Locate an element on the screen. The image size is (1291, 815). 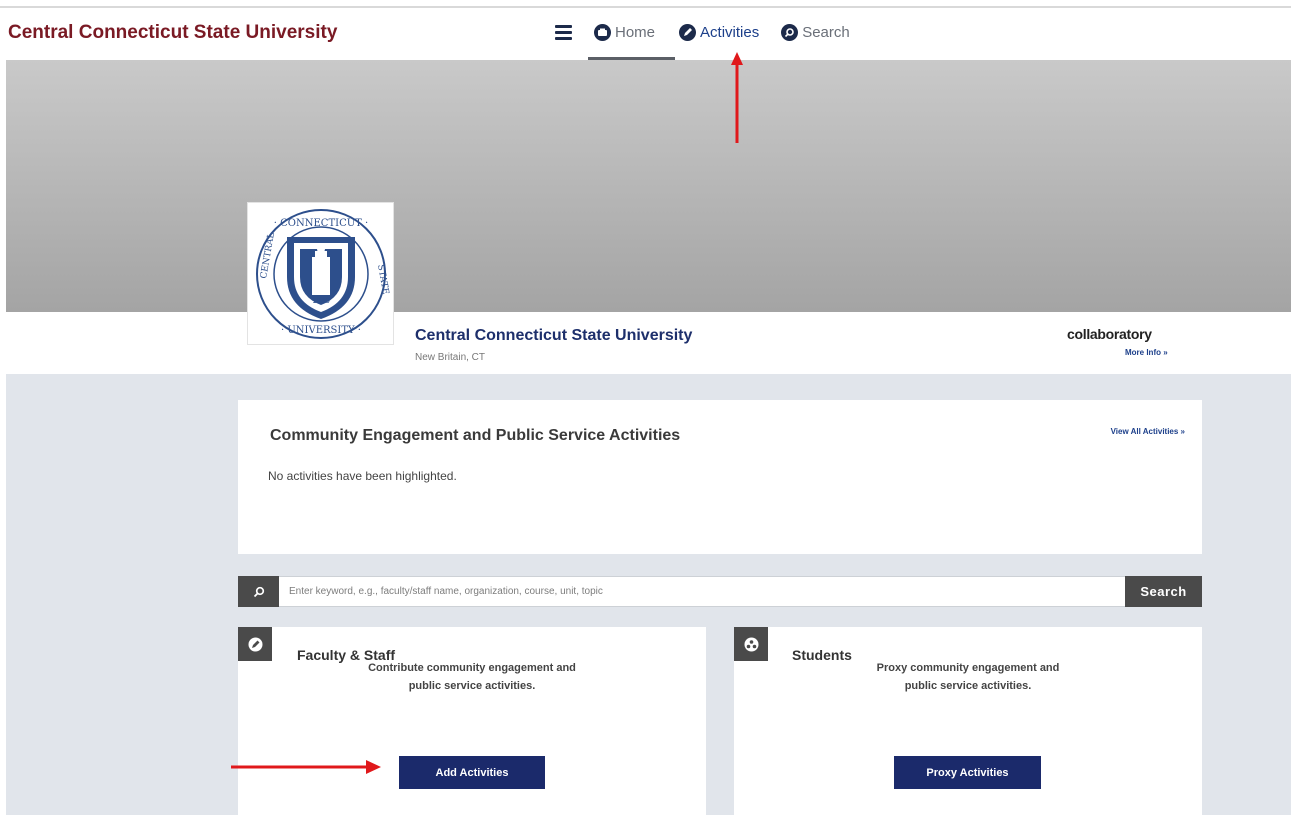
search-button: Search is located at coordinates (1163, 591).